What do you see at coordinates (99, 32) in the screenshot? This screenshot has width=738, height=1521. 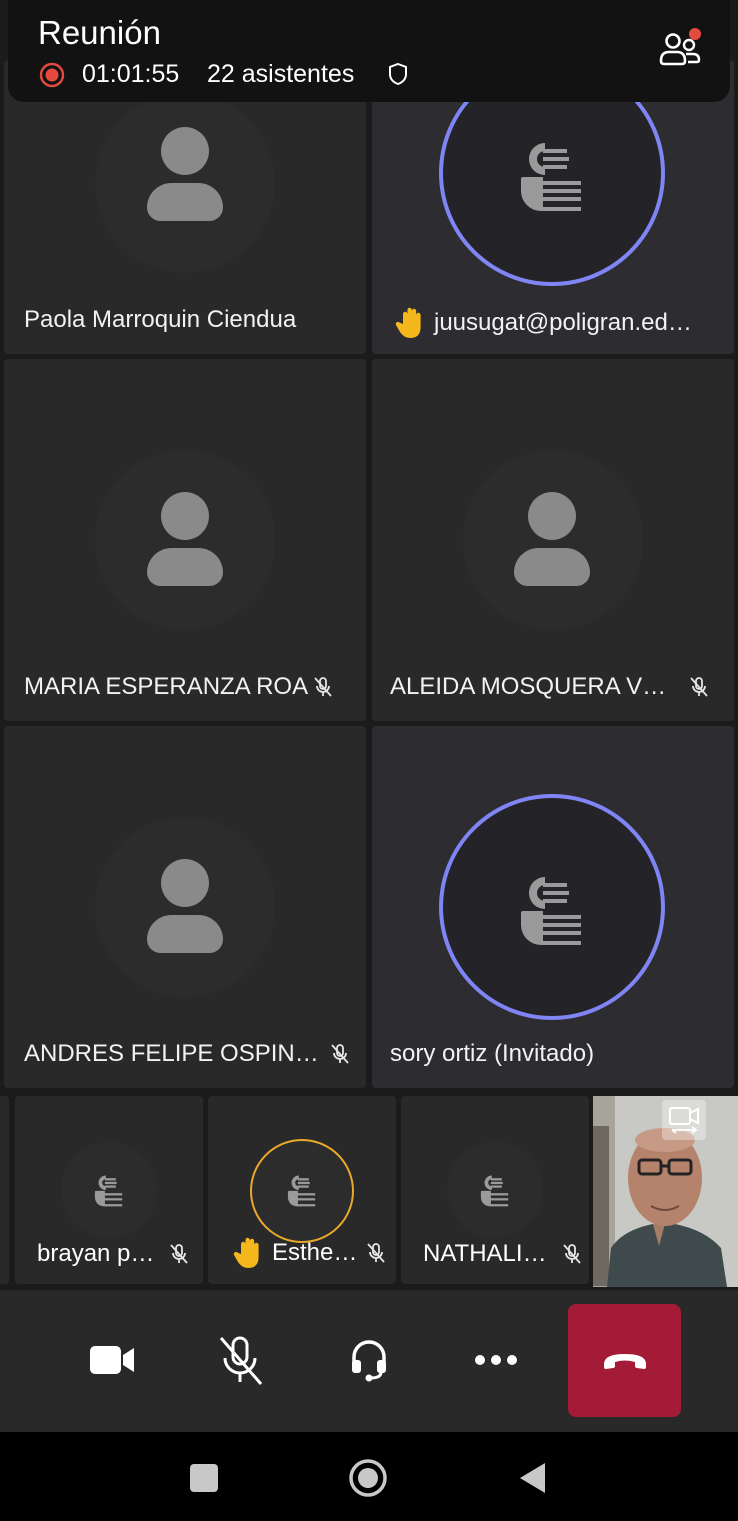 I see `meeting-title: Reunión` at bounding box center [99, 32].